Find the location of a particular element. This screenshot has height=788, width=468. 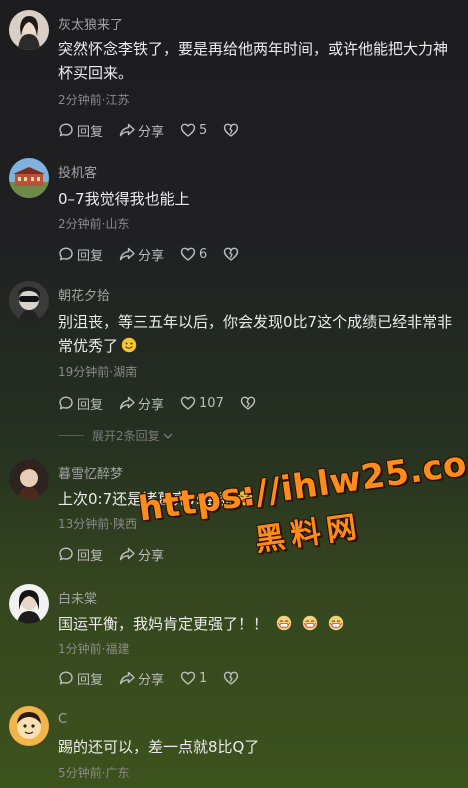

like-count: 1 is located at coordinates (203, 678).